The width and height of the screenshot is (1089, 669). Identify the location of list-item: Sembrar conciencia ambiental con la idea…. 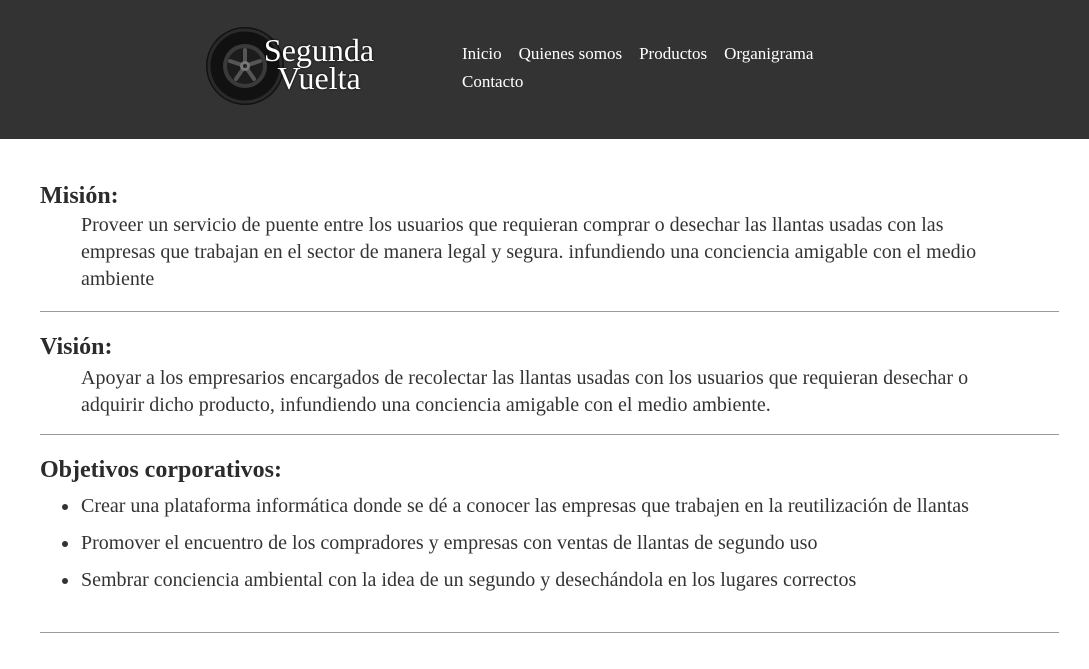
(540, 580).